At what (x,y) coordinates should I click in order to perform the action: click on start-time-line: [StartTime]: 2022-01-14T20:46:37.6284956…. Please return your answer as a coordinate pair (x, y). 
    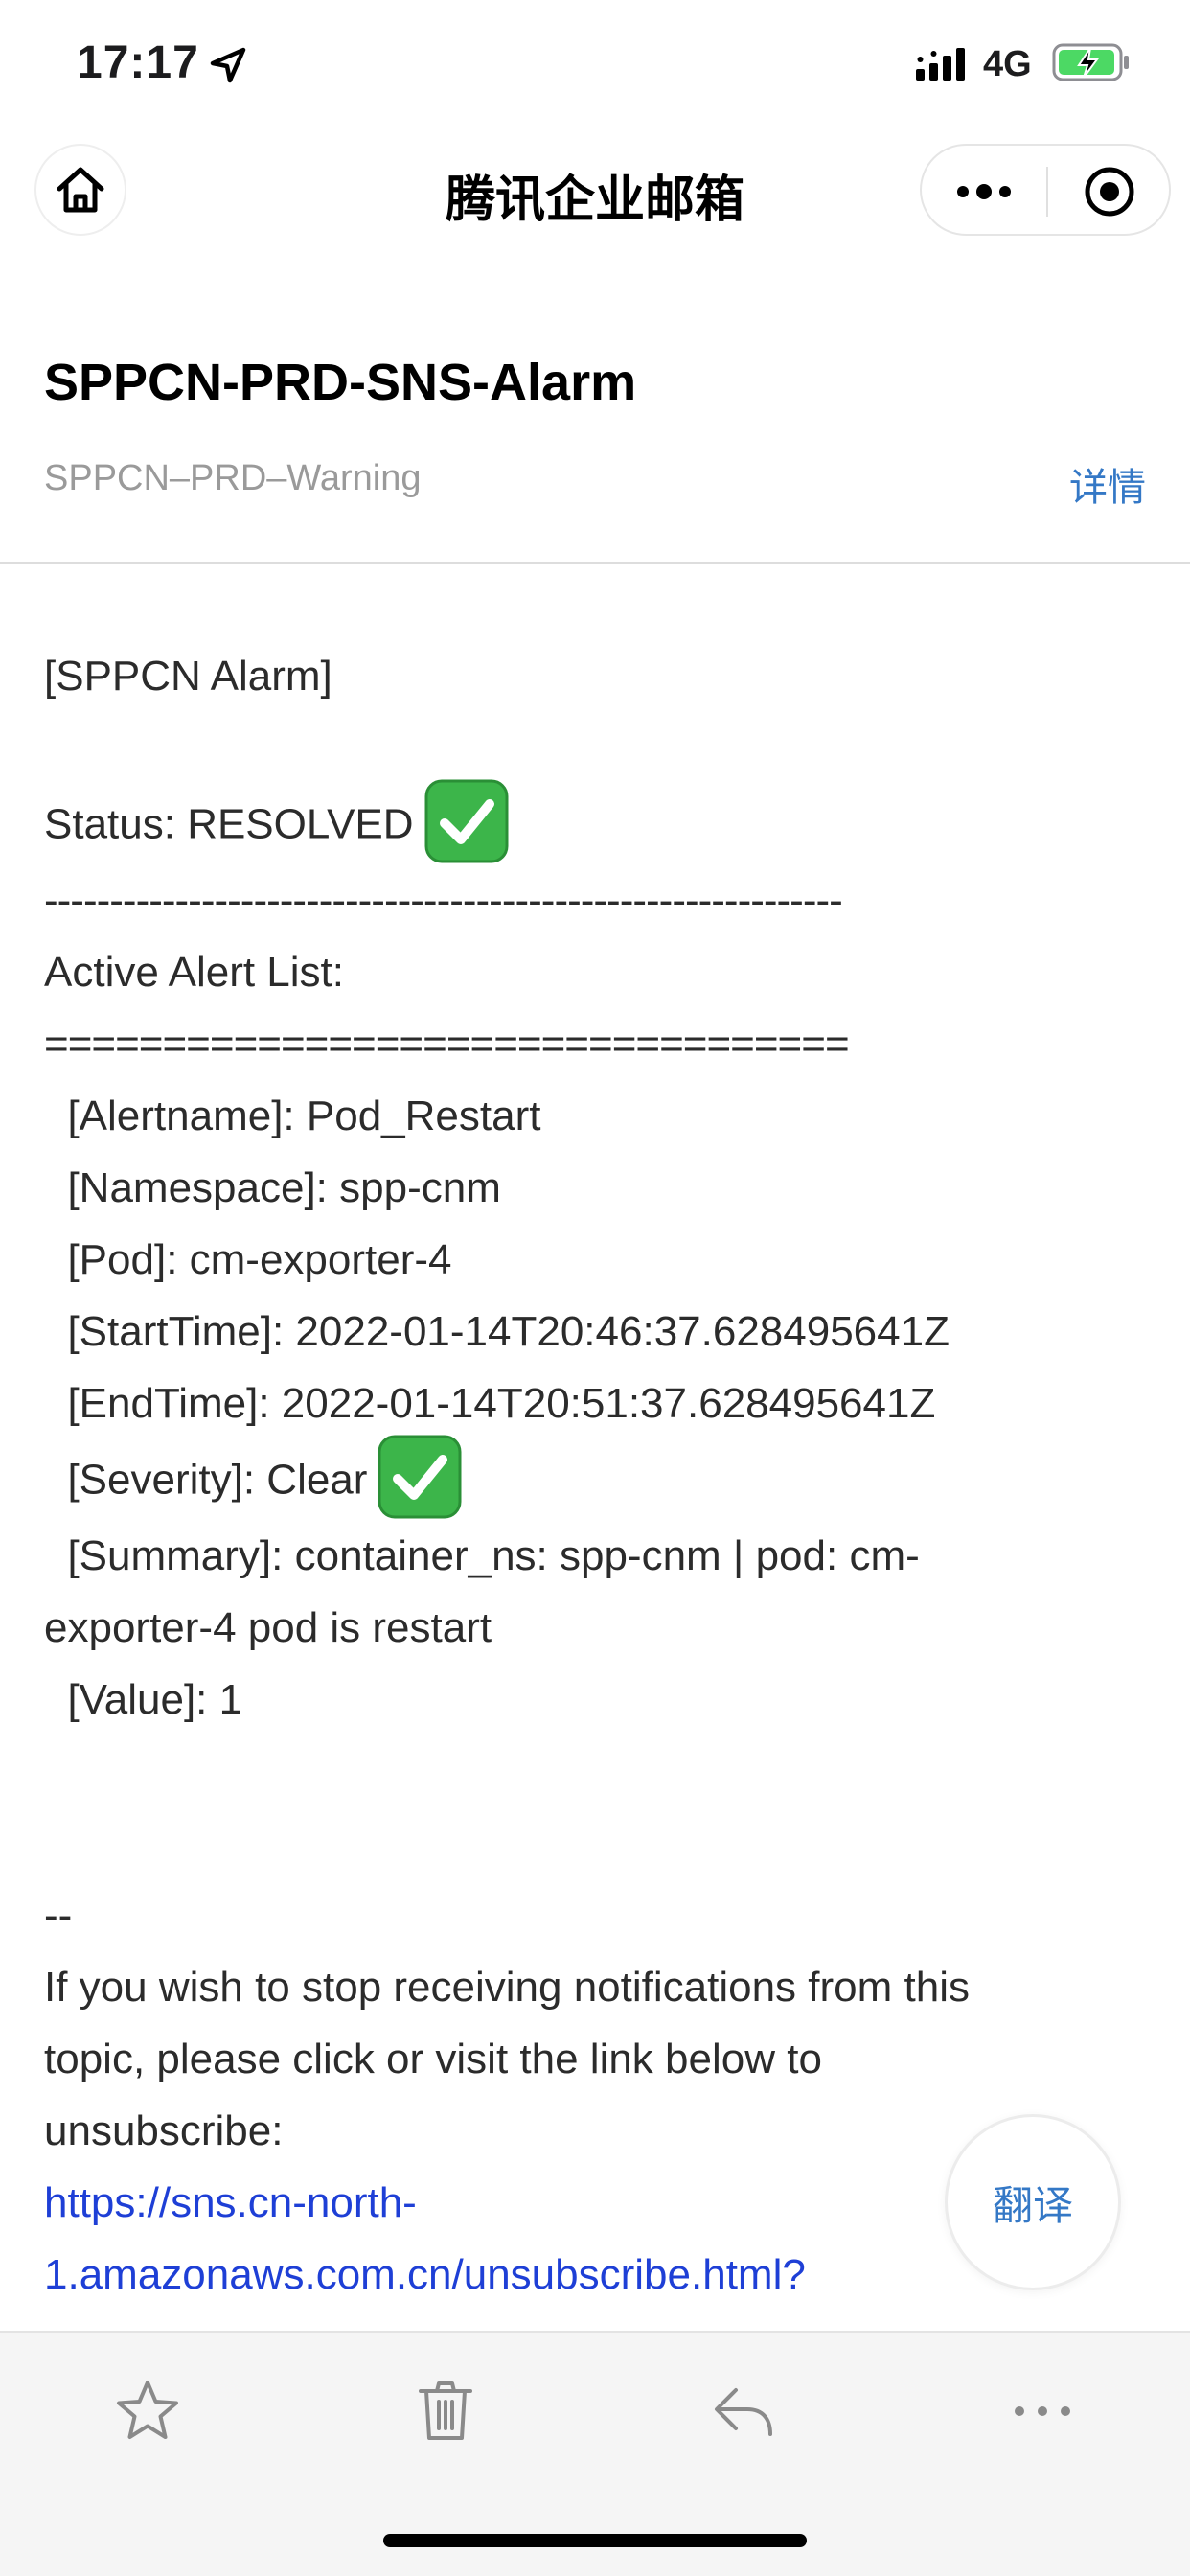
    Looking at the image, I should click on (497, 1331).